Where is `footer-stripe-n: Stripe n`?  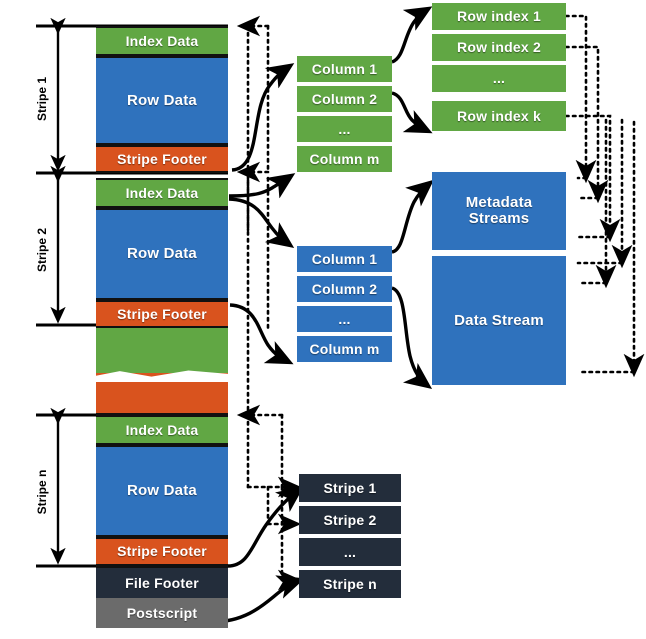
footer-stripe-n: Stripe n is located at coordinates (350, 584).